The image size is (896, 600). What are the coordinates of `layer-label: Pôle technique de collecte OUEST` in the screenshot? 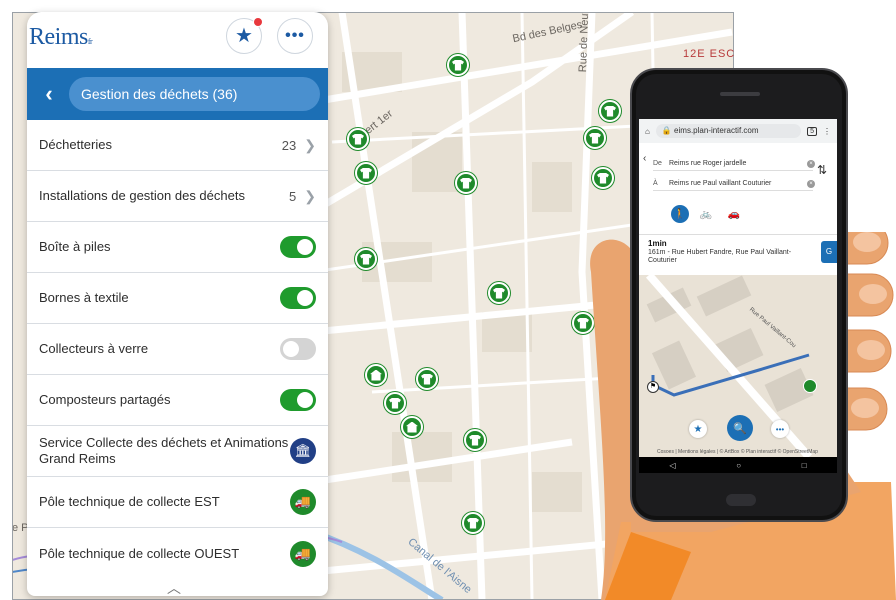 It's located at (139, 553).